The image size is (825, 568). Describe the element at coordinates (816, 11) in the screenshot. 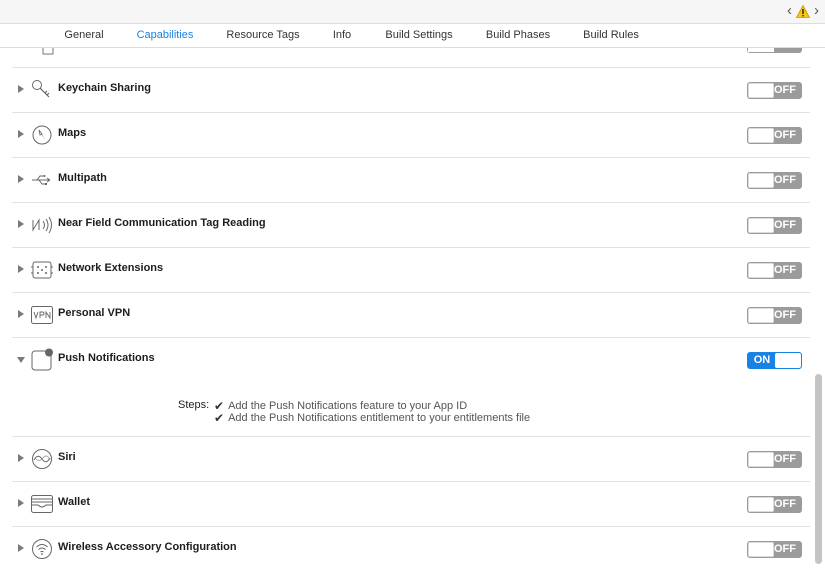

I see `forward-arrow-icon: ›` at that location.